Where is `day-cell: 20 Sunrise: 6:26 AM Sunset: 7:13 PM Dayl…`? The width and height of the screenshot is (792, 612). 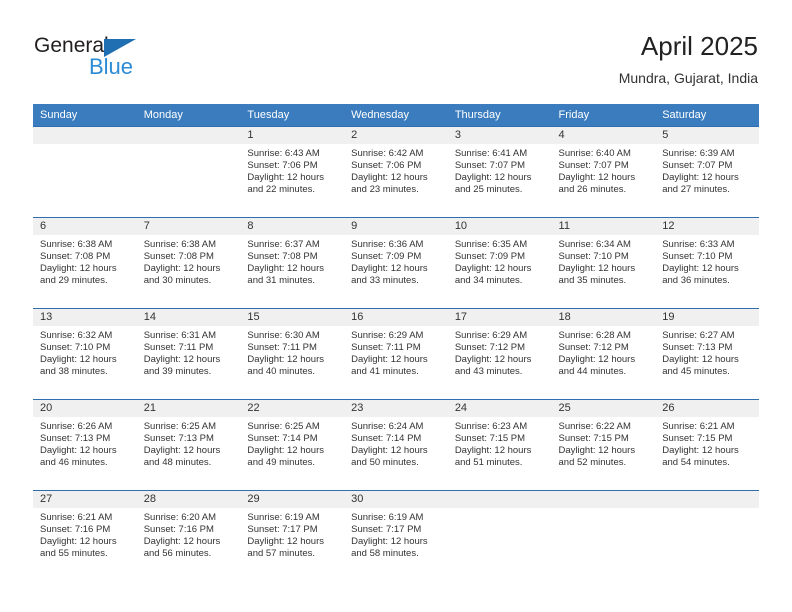 day-cell: 20 Sunrise: 6:26 AM Sunset: 7:13 PM Dayl… is located at coordinates (85, 445).